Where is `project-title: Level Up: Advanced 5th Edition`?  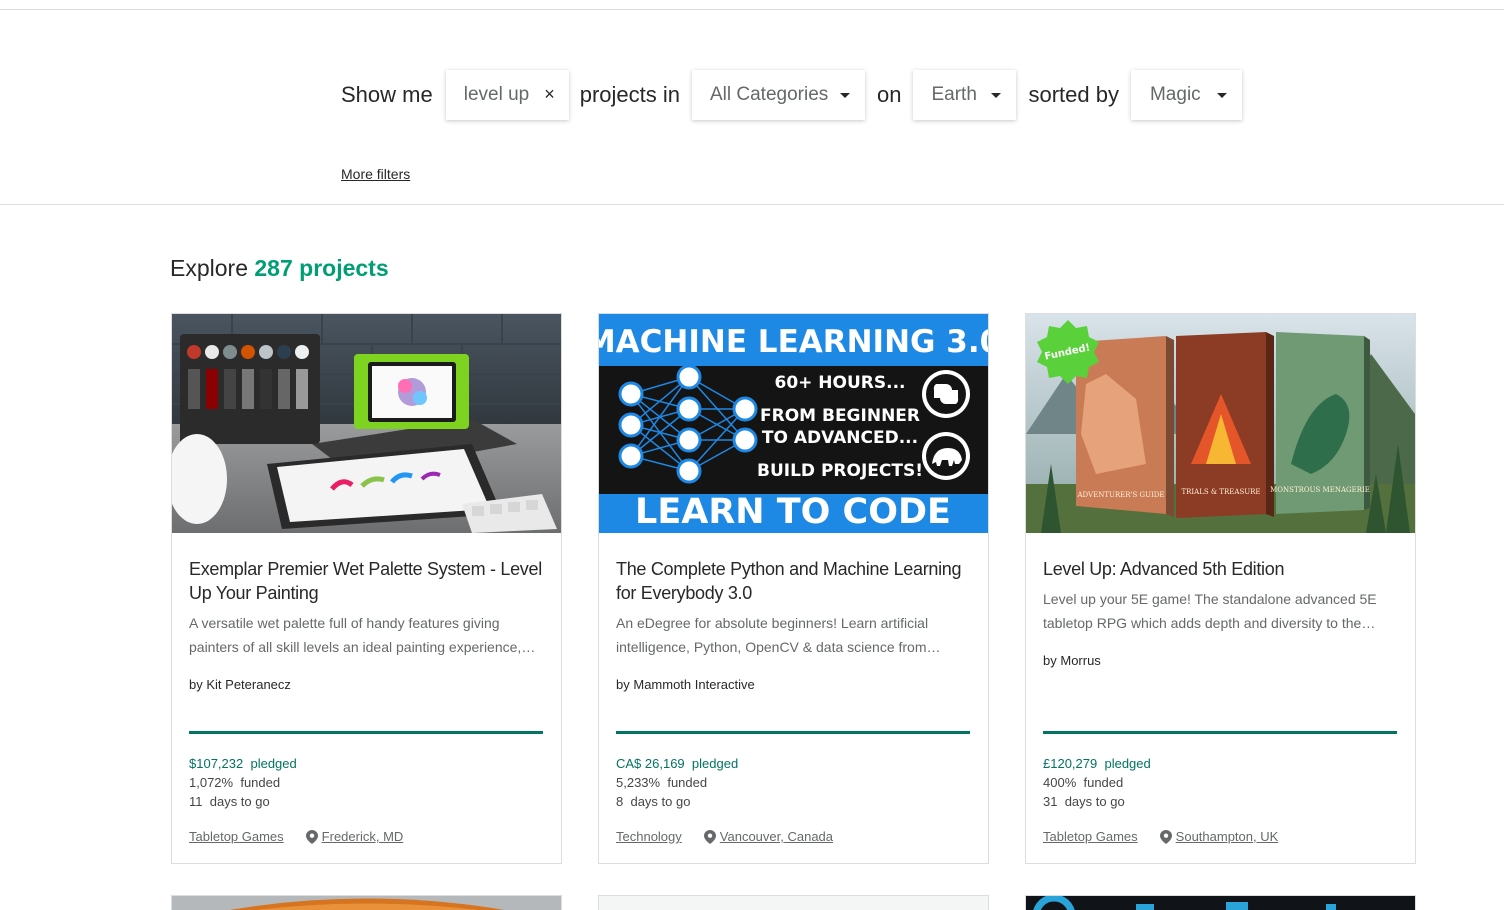
project-title: Level Up: Advanced 5th Edition is located at coordinates (1223, 569).